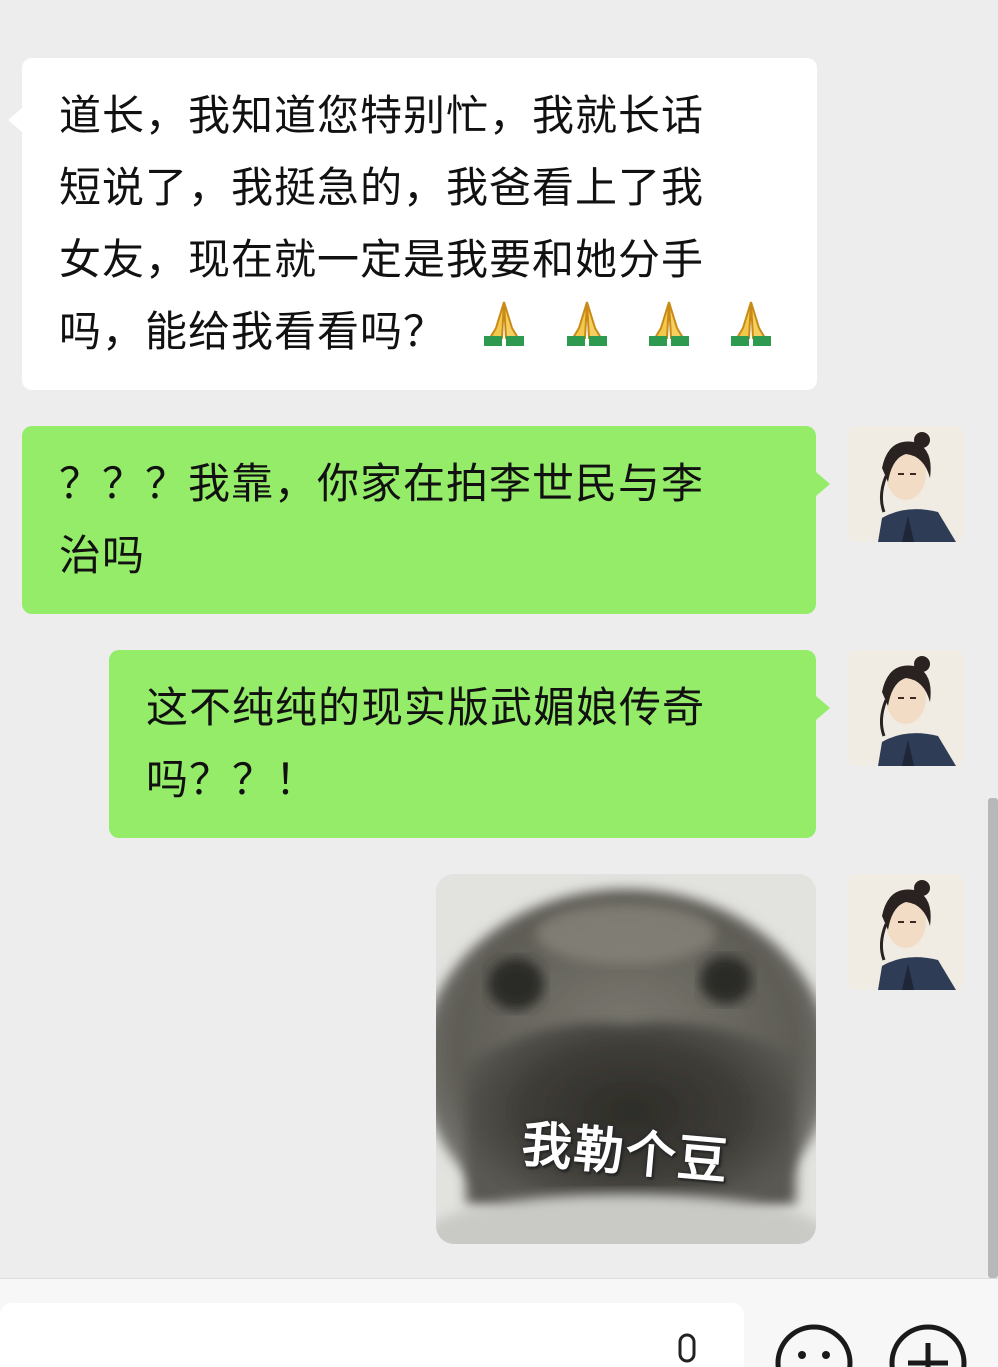  Describe the element at coordinates (382, 483) in the screenshot. I see `message-line: ？？？我靠，你家在拍李世民与李` at that location.